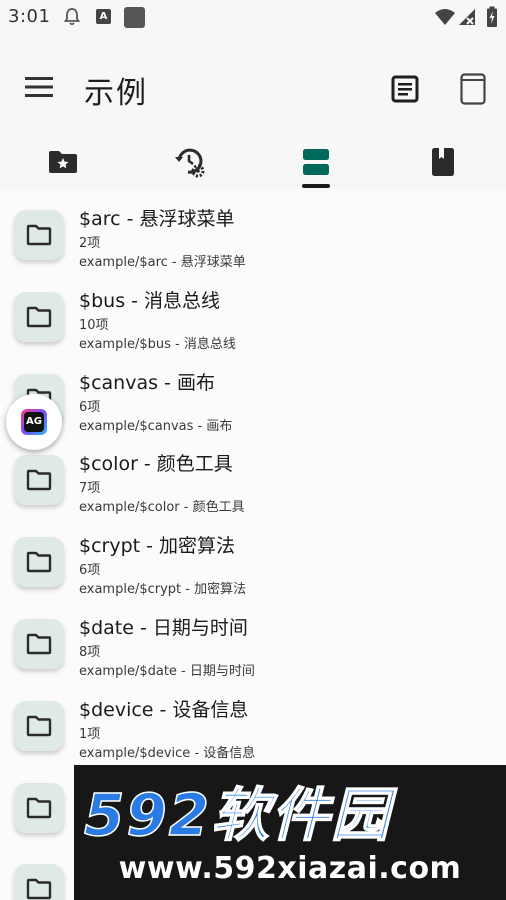 This screenshot has width=506, height=900. What do you see at coordinates (162, 508) in the screenshot?
I see `item-path: example/$color - 颜色工具` at bounding box center [162, 508].